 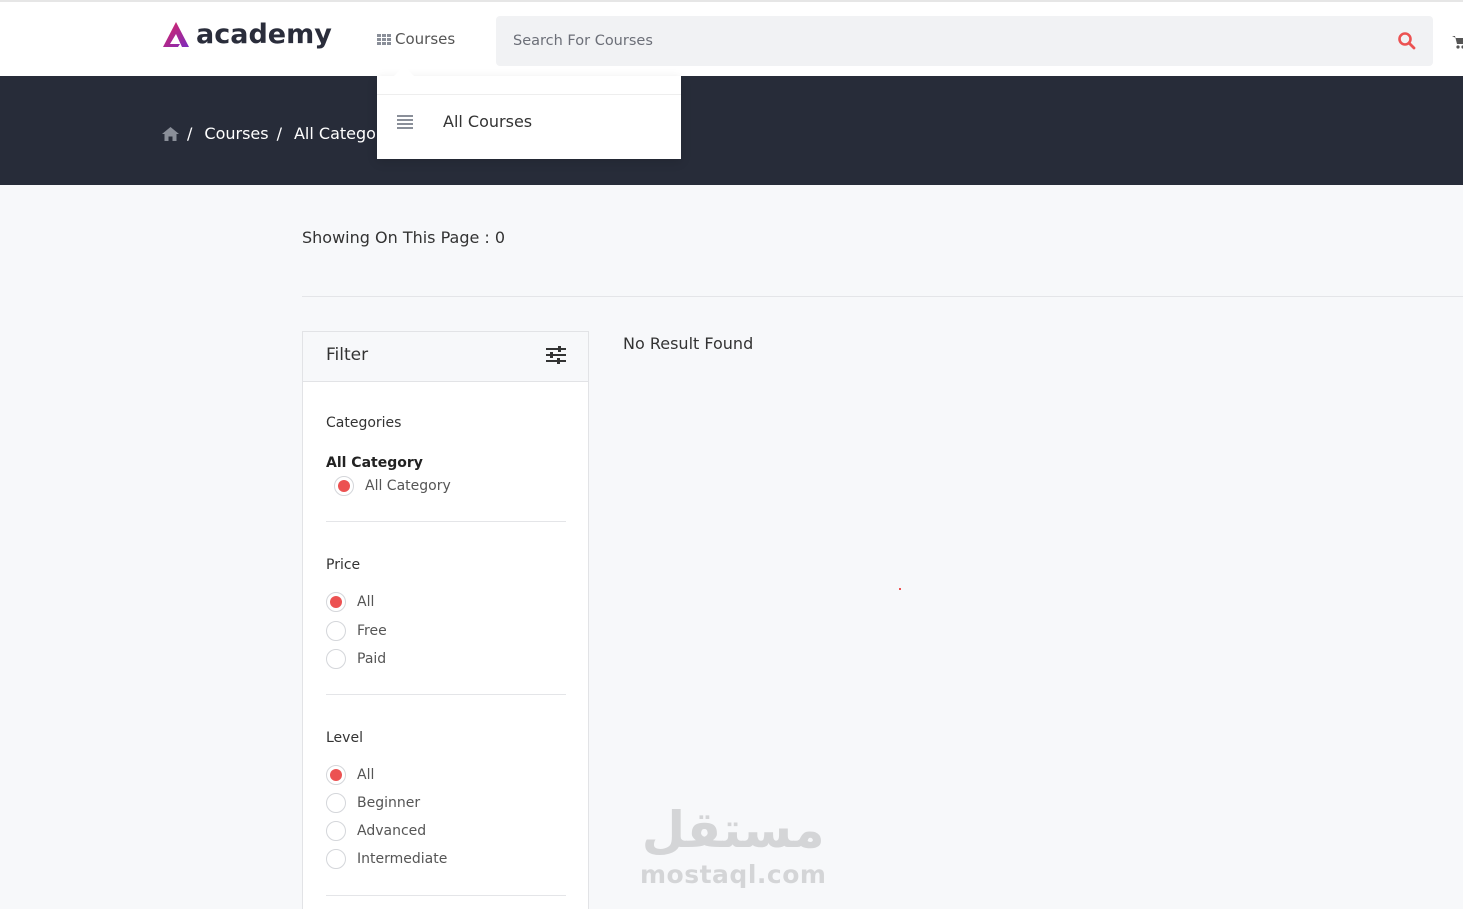 What do you see at coordinates (236, 133) in the screenshot?
I see `breadcrumb-courses: Courses` at bounding box center [236, 133].